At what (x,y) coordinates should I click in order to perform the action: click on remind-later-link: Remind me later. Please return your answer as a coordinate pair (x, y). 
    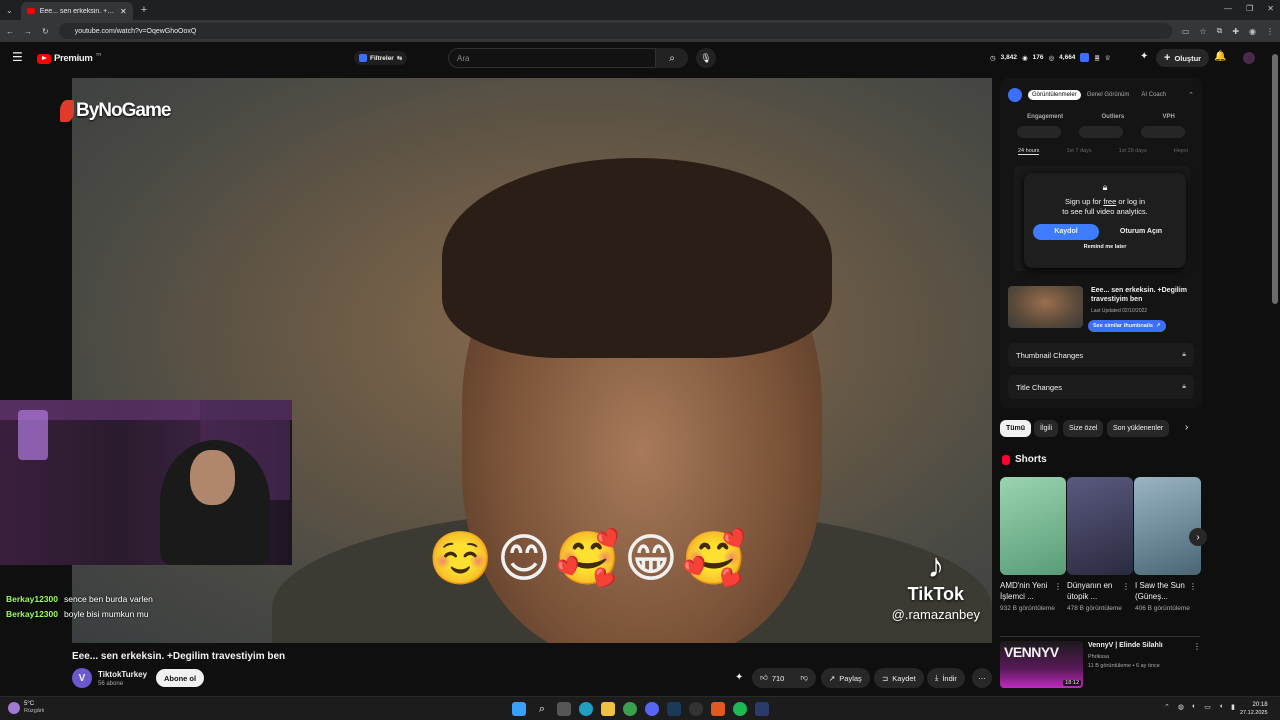
    Looking at the image, I should click on (1105, 247).